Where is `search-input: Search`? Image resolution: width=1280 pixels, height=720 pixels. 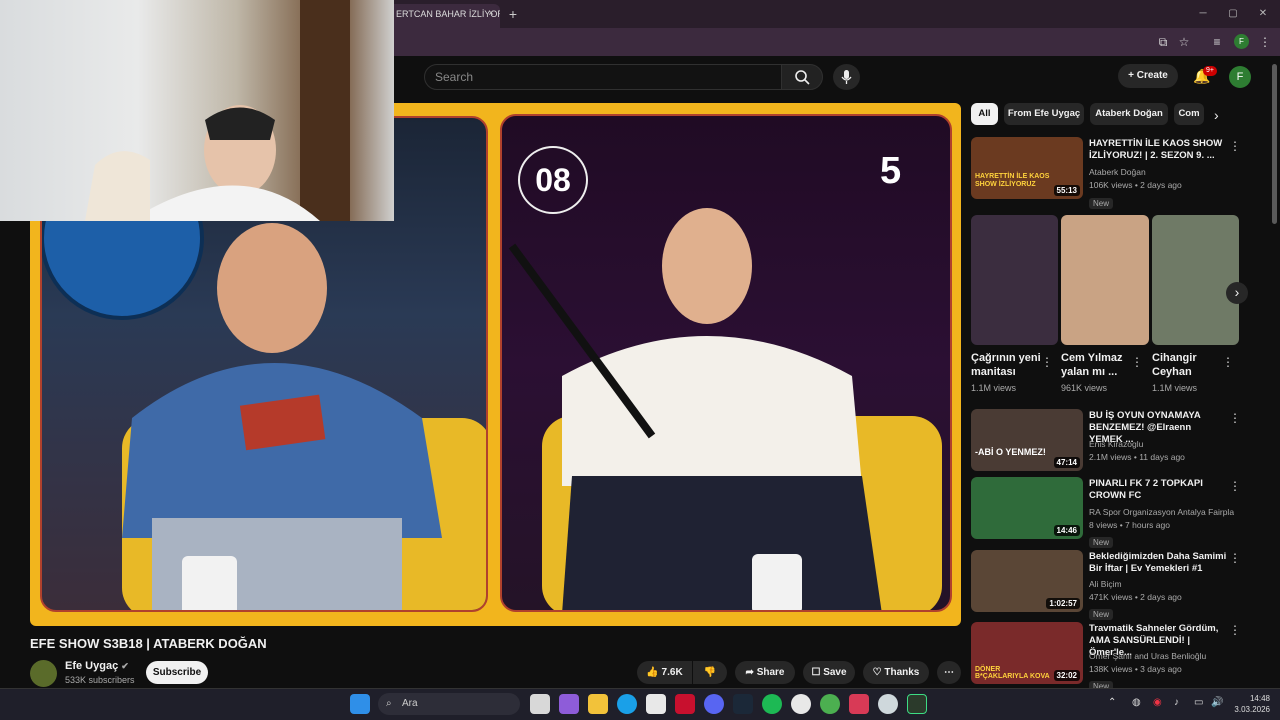 search-input: Search is located at coordinates (603, 77).